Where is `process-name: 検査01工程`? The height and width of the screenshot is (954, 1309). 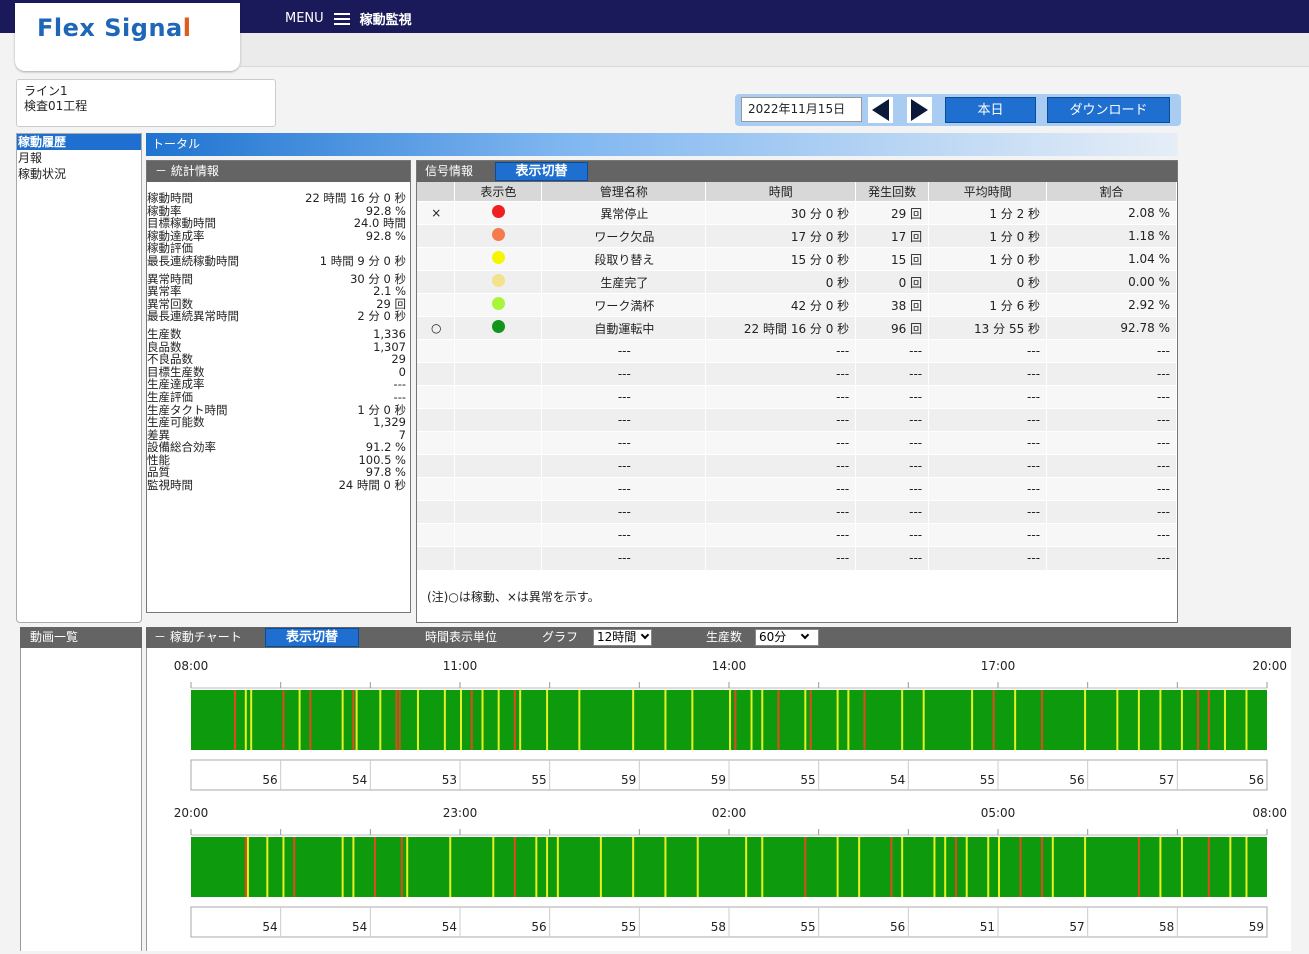 process-name: 検査01工程 is located at coordinates (56, 106).